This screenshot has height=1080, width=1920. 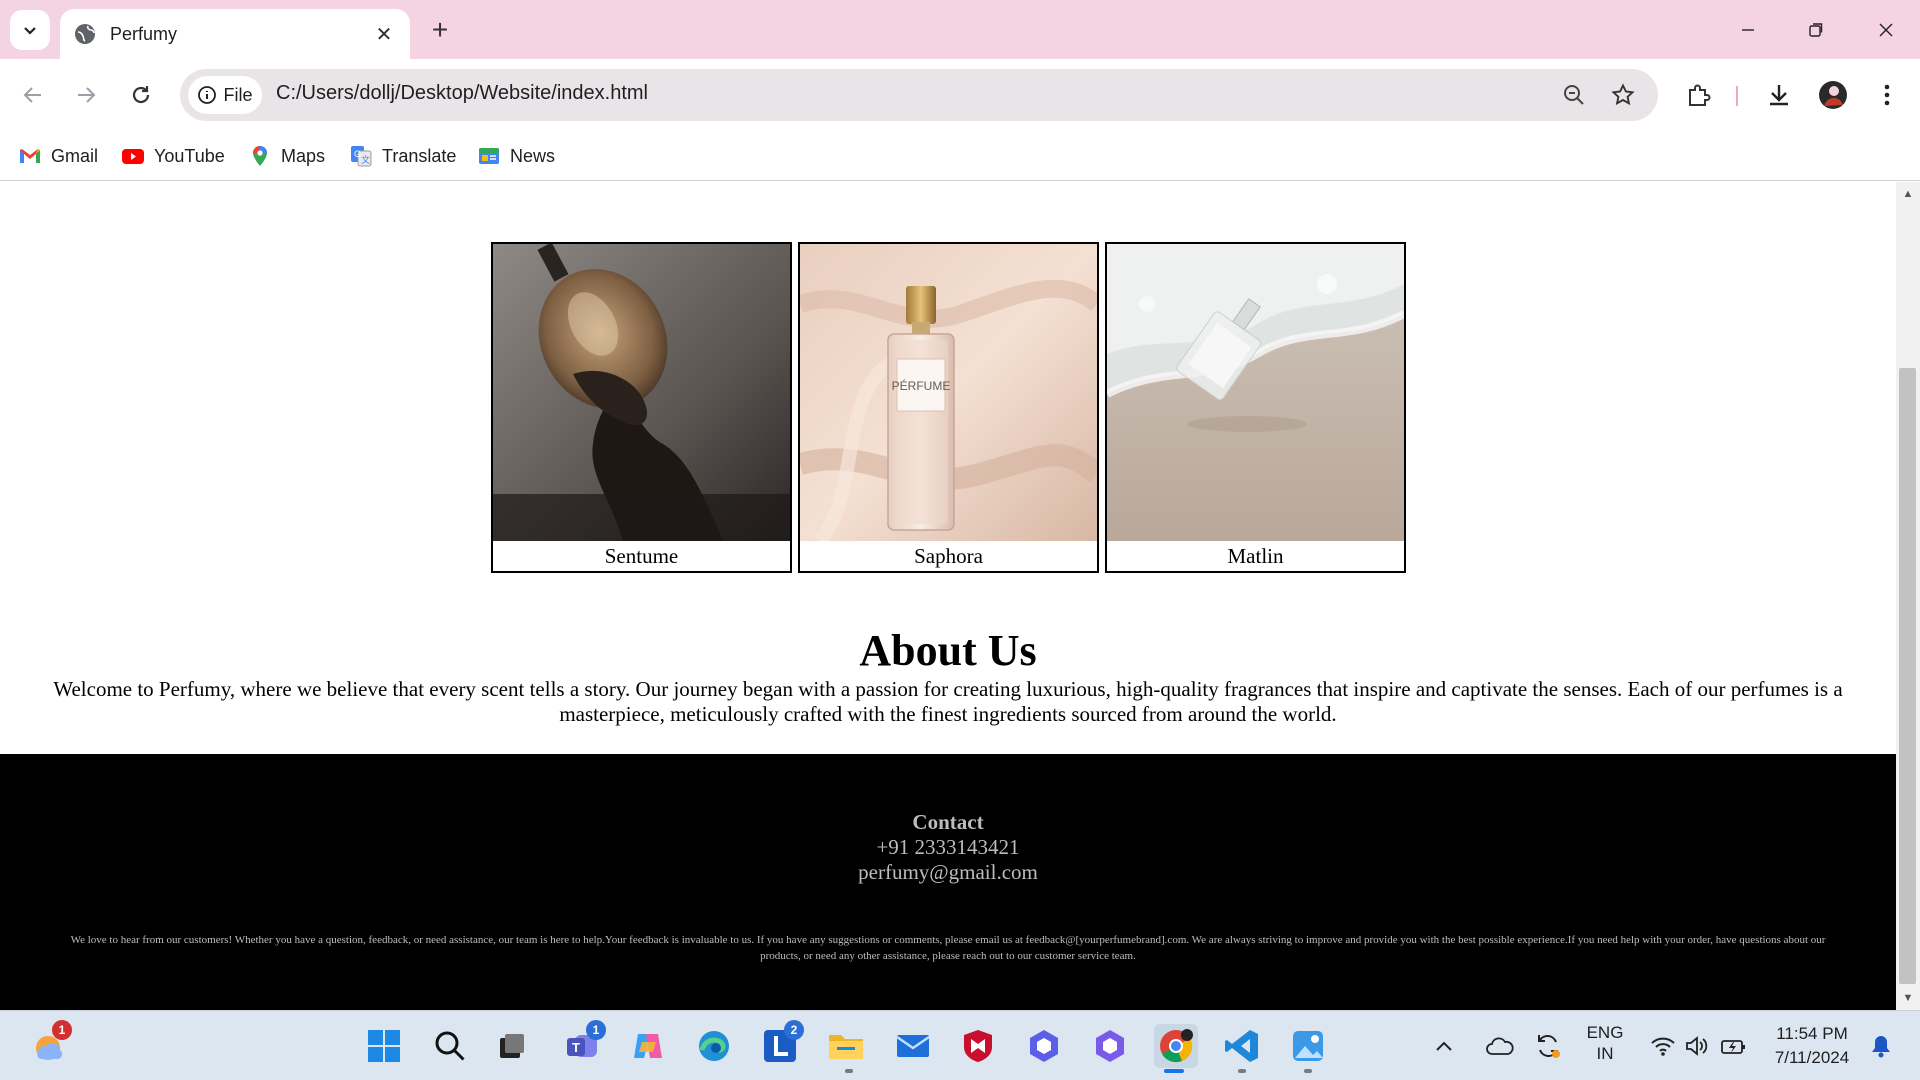 I want to click on downloads-button, so click(x=1779, y=95).